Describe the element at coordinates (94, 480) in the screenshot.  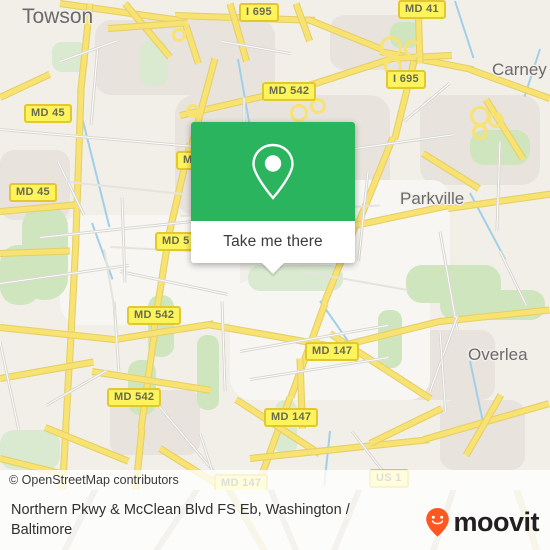
I see `attribution-text: © OpenStreetMap contributors` at that location.